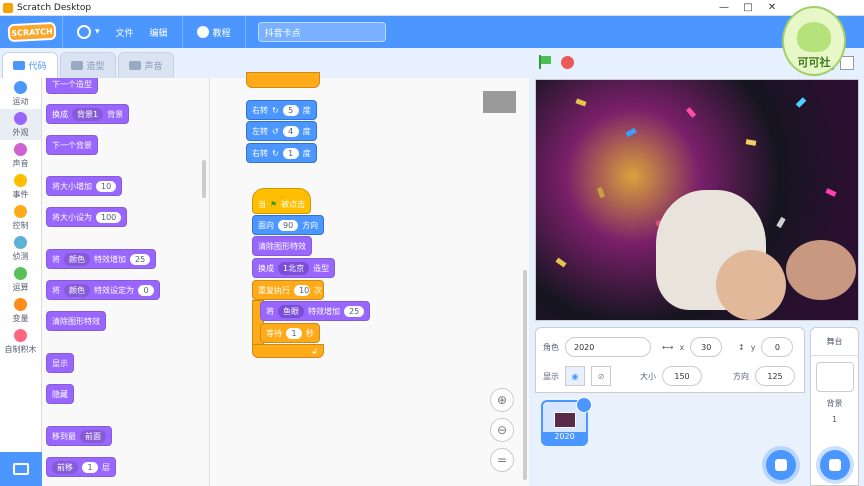 The height and width of the screenshot is (486, 864). Describe the element at coordinates (20, 163) in the screenshot. I see `category-label: 声音` at that location.